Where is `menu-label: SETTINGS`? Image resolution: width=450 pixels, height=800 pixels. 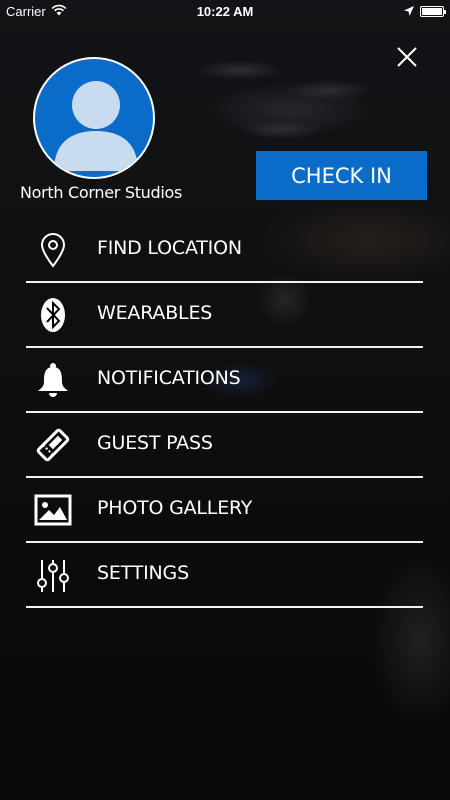
menu-label: SETTINGS is located at coordinates (143, 573).